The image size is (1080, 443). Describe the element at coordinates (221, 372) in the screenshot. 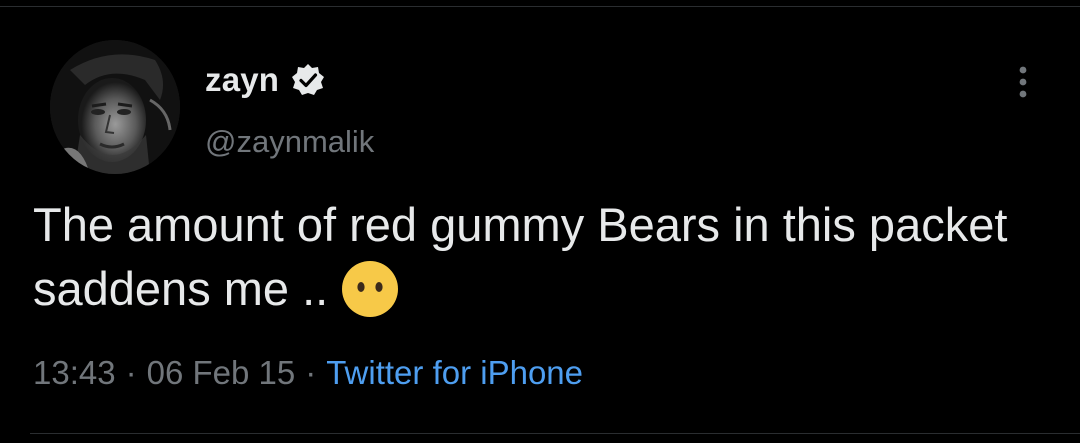

I see `tweet-date: 06 Feb 15` at that location.